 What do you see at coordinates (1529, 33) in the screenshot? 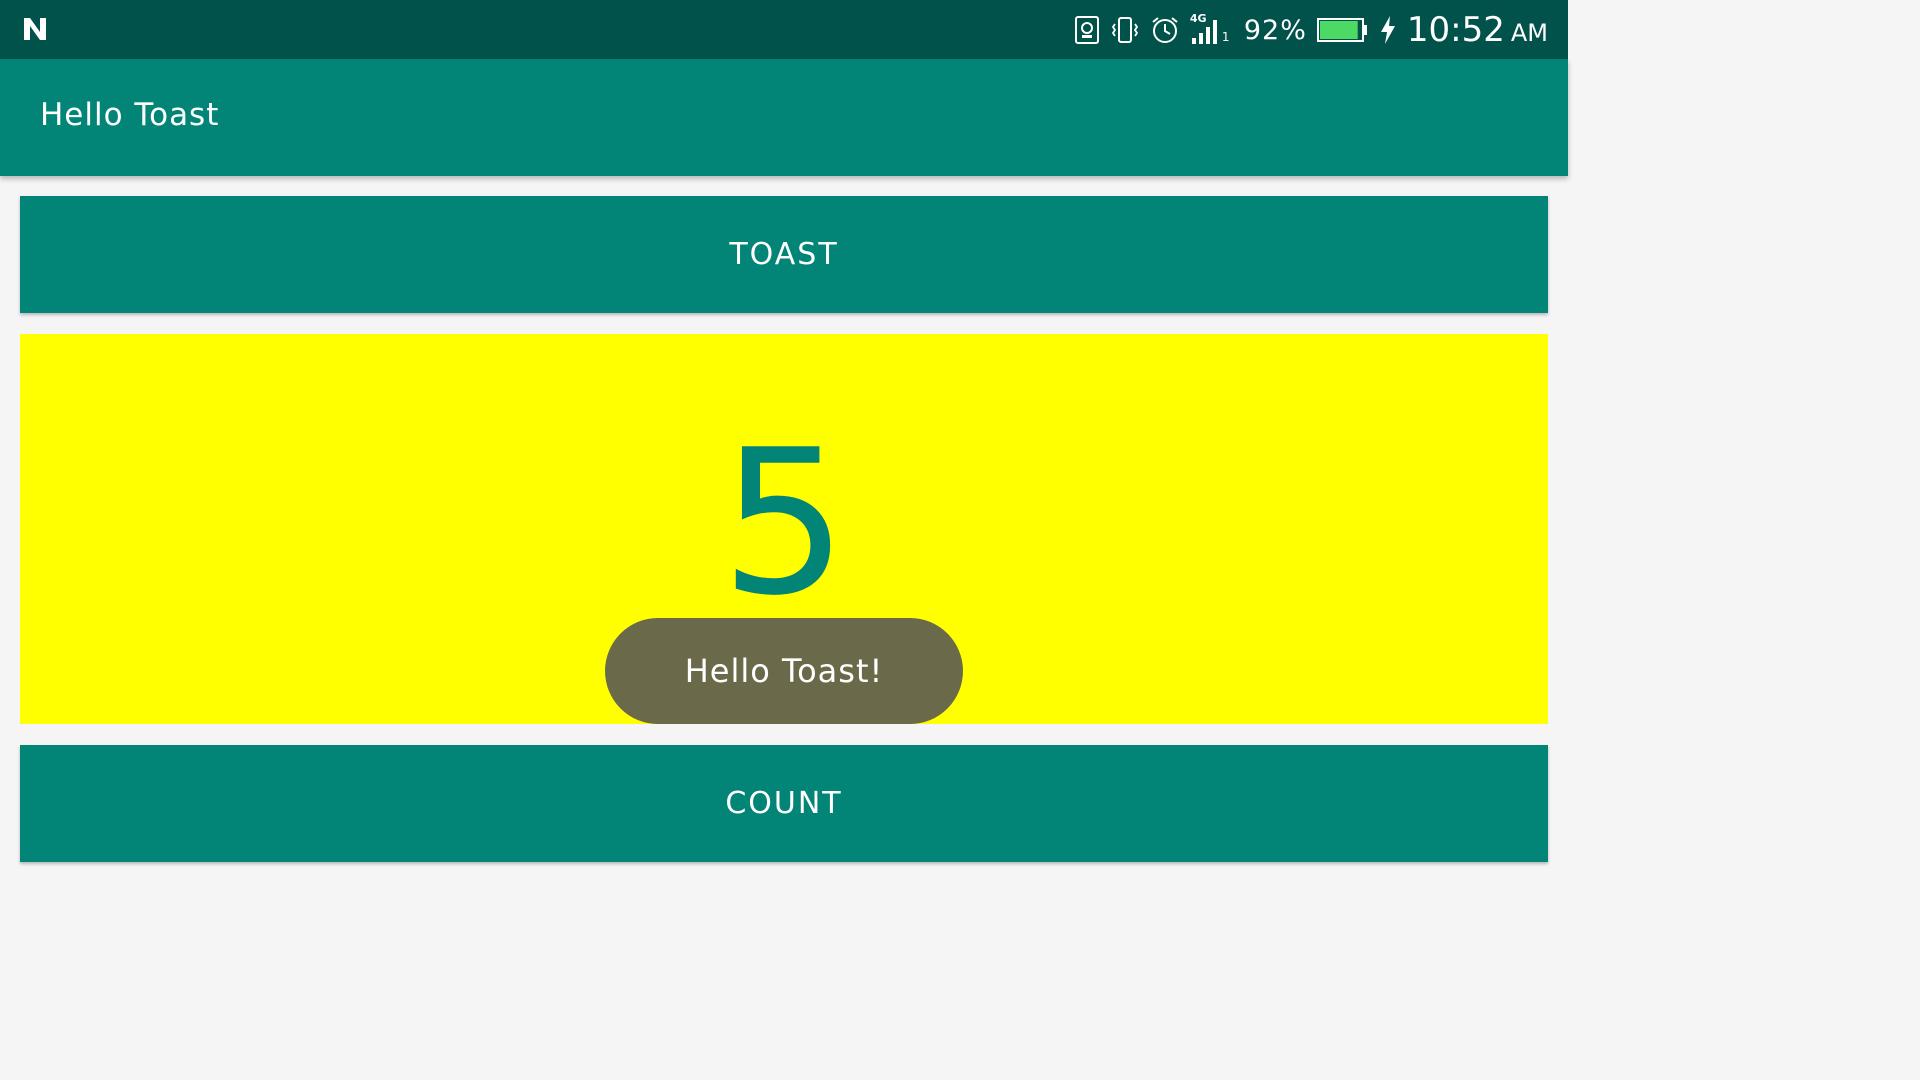
I see `clock-ampm: AM` at bounding box center [1529, 33].